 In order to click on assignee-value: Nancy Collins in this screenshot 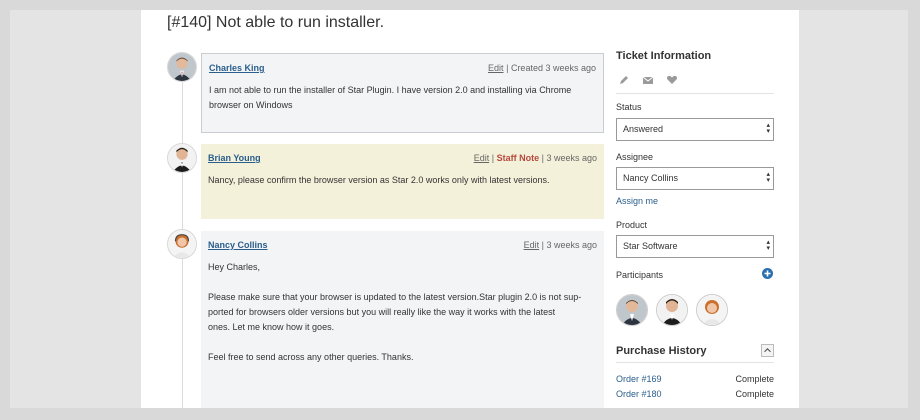, I will do `click(651, 178)`.